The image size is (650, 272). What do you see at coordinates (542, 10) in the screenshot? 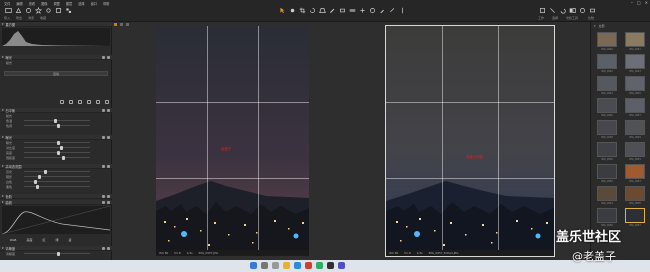
I see `work-icon` at bounding box center [542, 10].